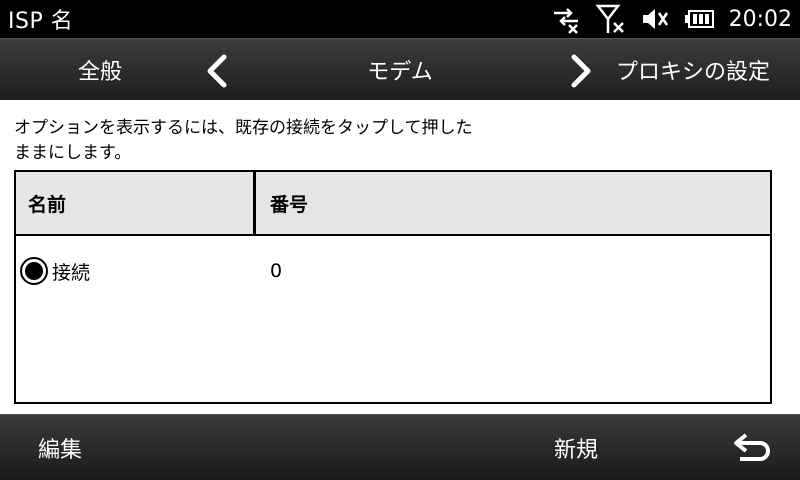 Image resolution: width=800 pixels, height=480 pixels. Describe the element at coordinates (760, 19) in the screenshot. I see `status-time: 20:02` at that location.